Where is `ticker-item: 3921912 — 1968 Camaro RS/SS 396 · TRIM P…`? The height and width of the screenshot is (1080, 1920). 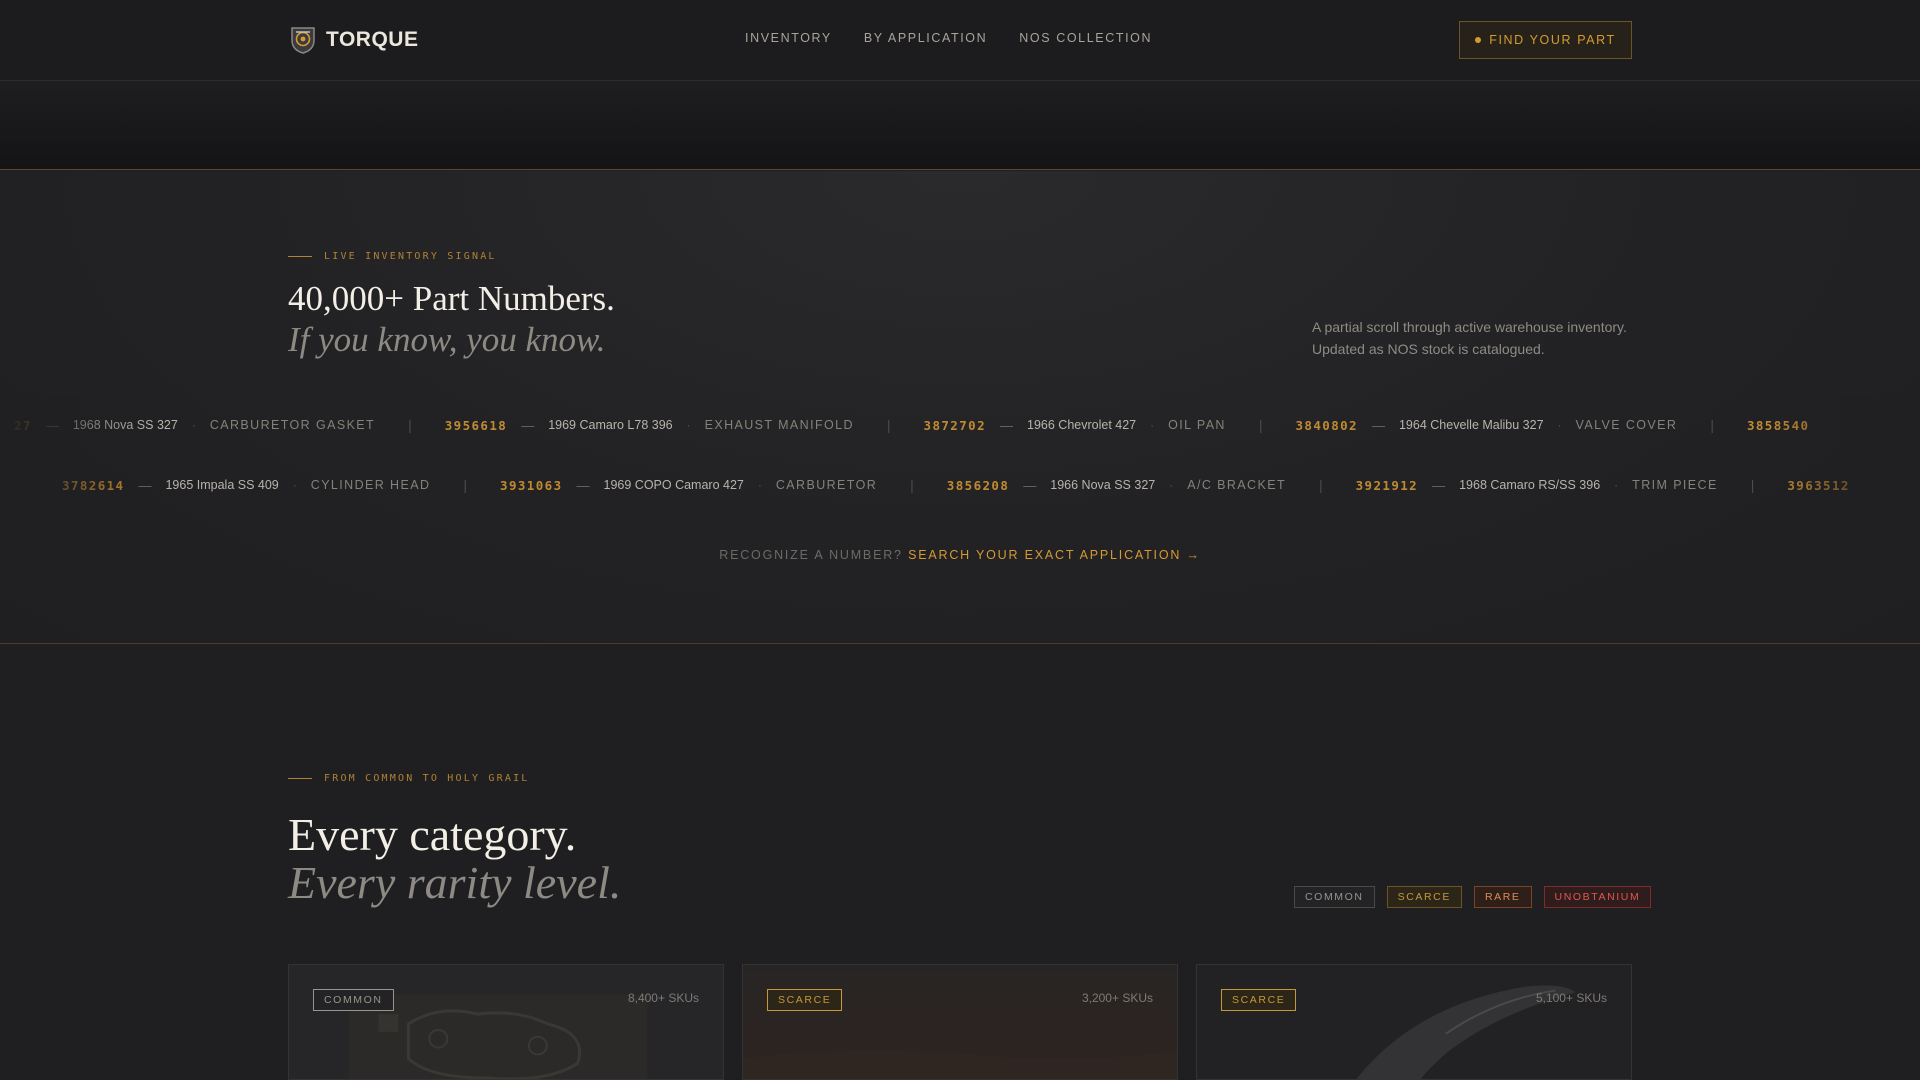
ticker-item: 3921912 — 1968 Camaro RS/SS 396 · TRIM P… is located at coordinates (1555, 485).